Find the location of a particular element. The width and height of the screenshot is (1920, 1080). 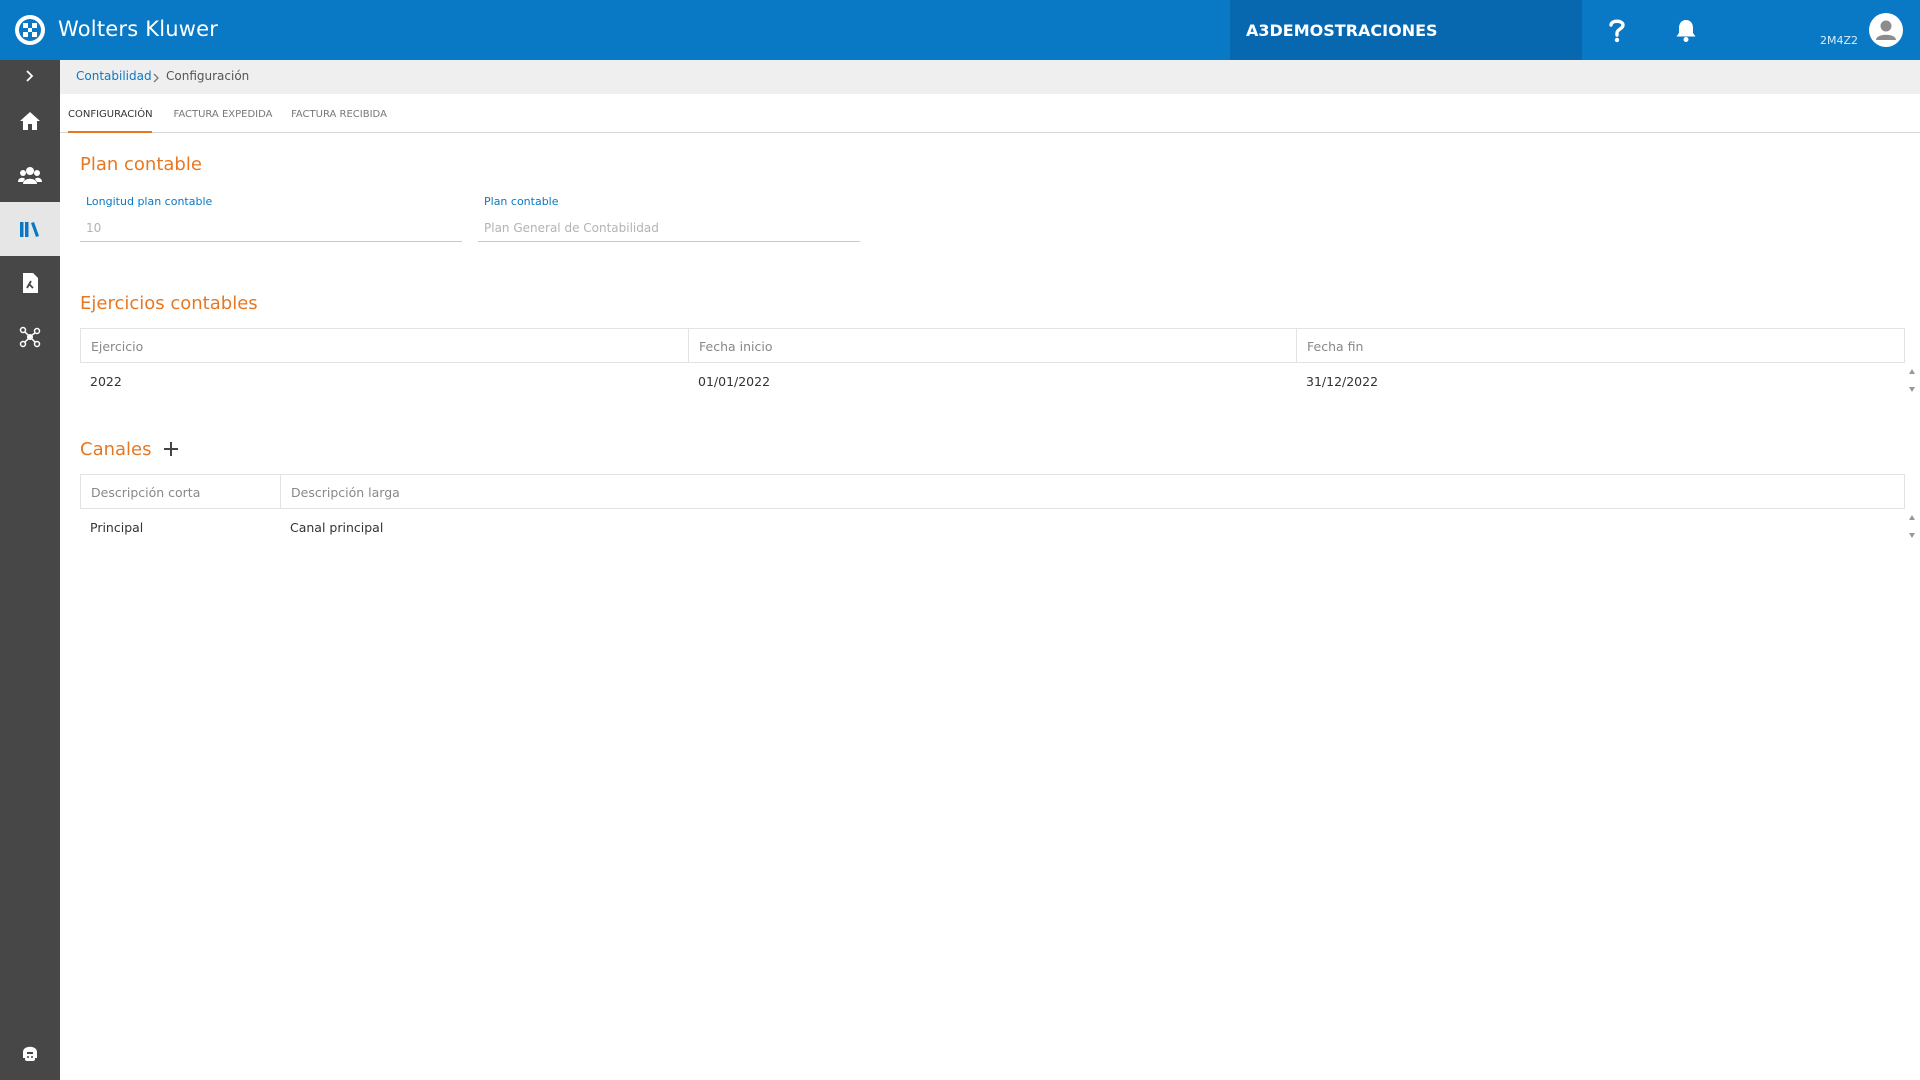

tab-configuracion: CONFIGURACIÓN is located at coordinates (110, 113).